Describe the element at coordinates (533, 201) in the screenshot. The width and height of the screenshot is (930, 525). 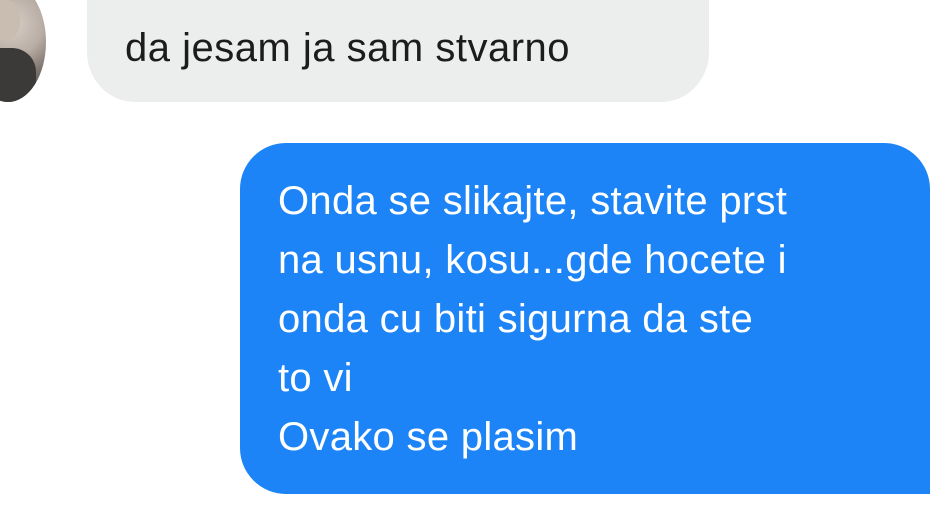
I see `outgoing-message-line: Onda se slikajte, stavite prst` at that location.